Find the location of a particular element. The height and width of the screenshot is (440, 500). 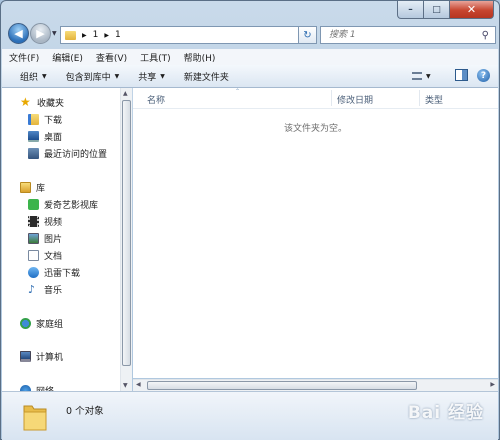

star-icon: ★ is located at coordinates (25, 101).